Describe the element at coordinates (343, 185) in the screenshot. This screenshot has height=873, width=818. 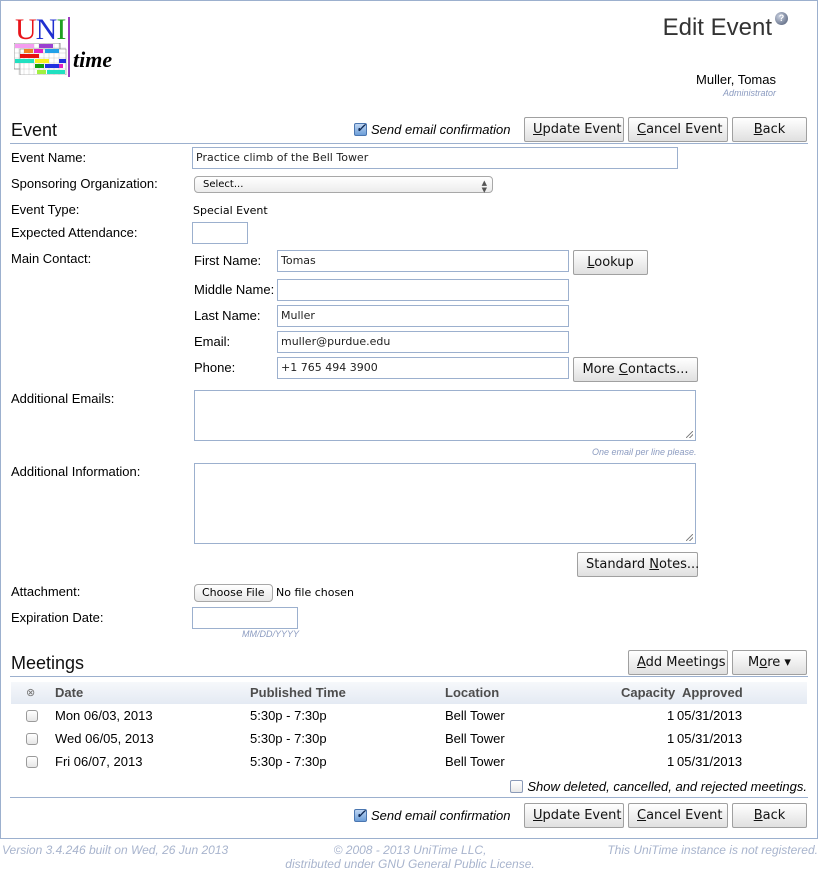
I see `sponsoring-org-select: Select... ▲ ▼` at that location.